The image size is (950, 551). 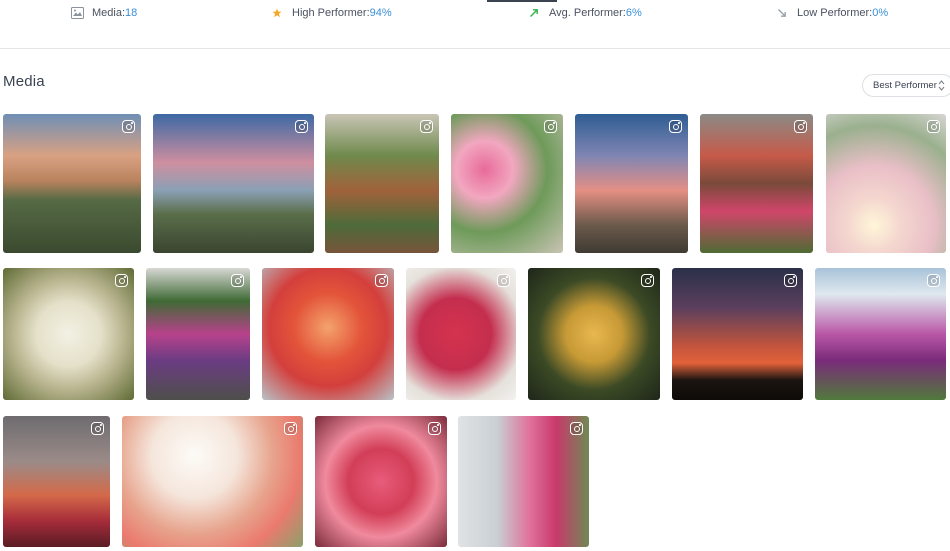 I want to click on chevron-up-down-icon, so click(x=941, y=87).